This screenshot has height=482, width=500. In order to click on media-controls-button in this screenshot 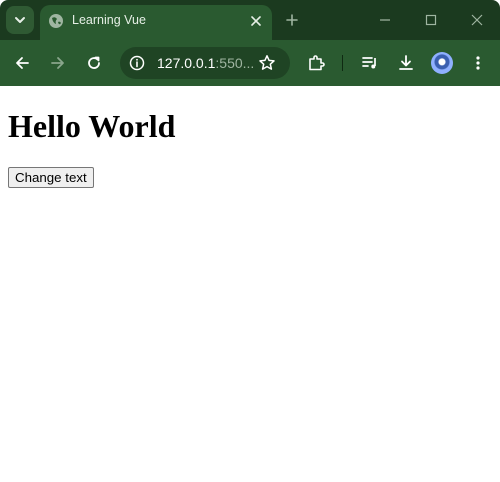, I will do `click(370, 63)`.